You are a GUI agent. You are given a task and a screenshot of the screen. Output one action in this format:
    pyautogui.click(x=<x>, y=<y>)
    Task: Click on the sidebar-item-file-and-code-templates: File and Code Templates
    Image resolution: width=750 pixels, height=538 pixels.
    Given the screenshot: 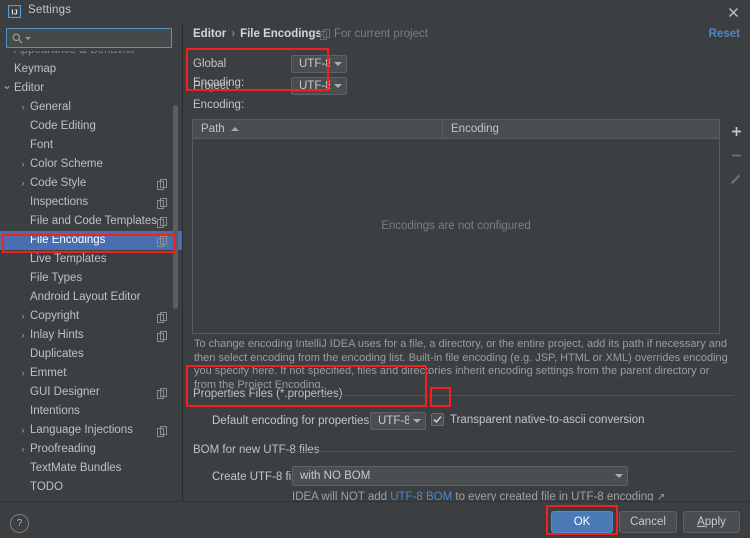 What is the action you would take?
    pyautogui.click(x=91, y=221)
    